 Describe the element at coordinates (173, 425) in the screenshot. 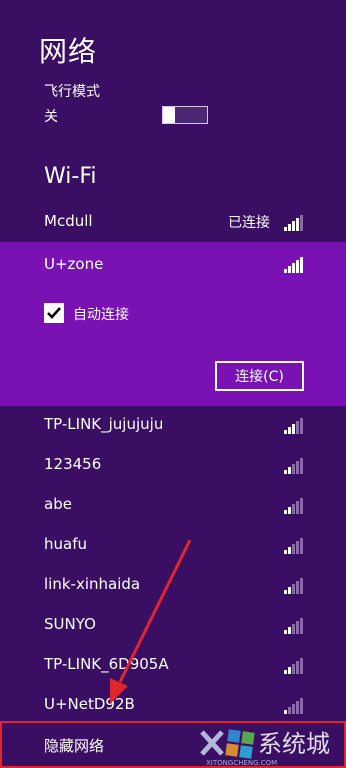

I see `network-row: TP-LINK_jujujuju` at that location.